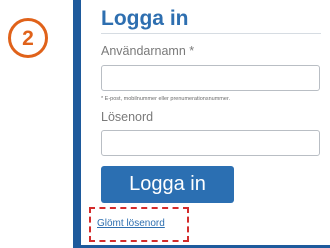 The image size is (330, 248). What do you see at coordinates (131, 224) in the screenshot?
I see `forgot-password-link: Glömt lösenord` at bounding box center [131, 224].